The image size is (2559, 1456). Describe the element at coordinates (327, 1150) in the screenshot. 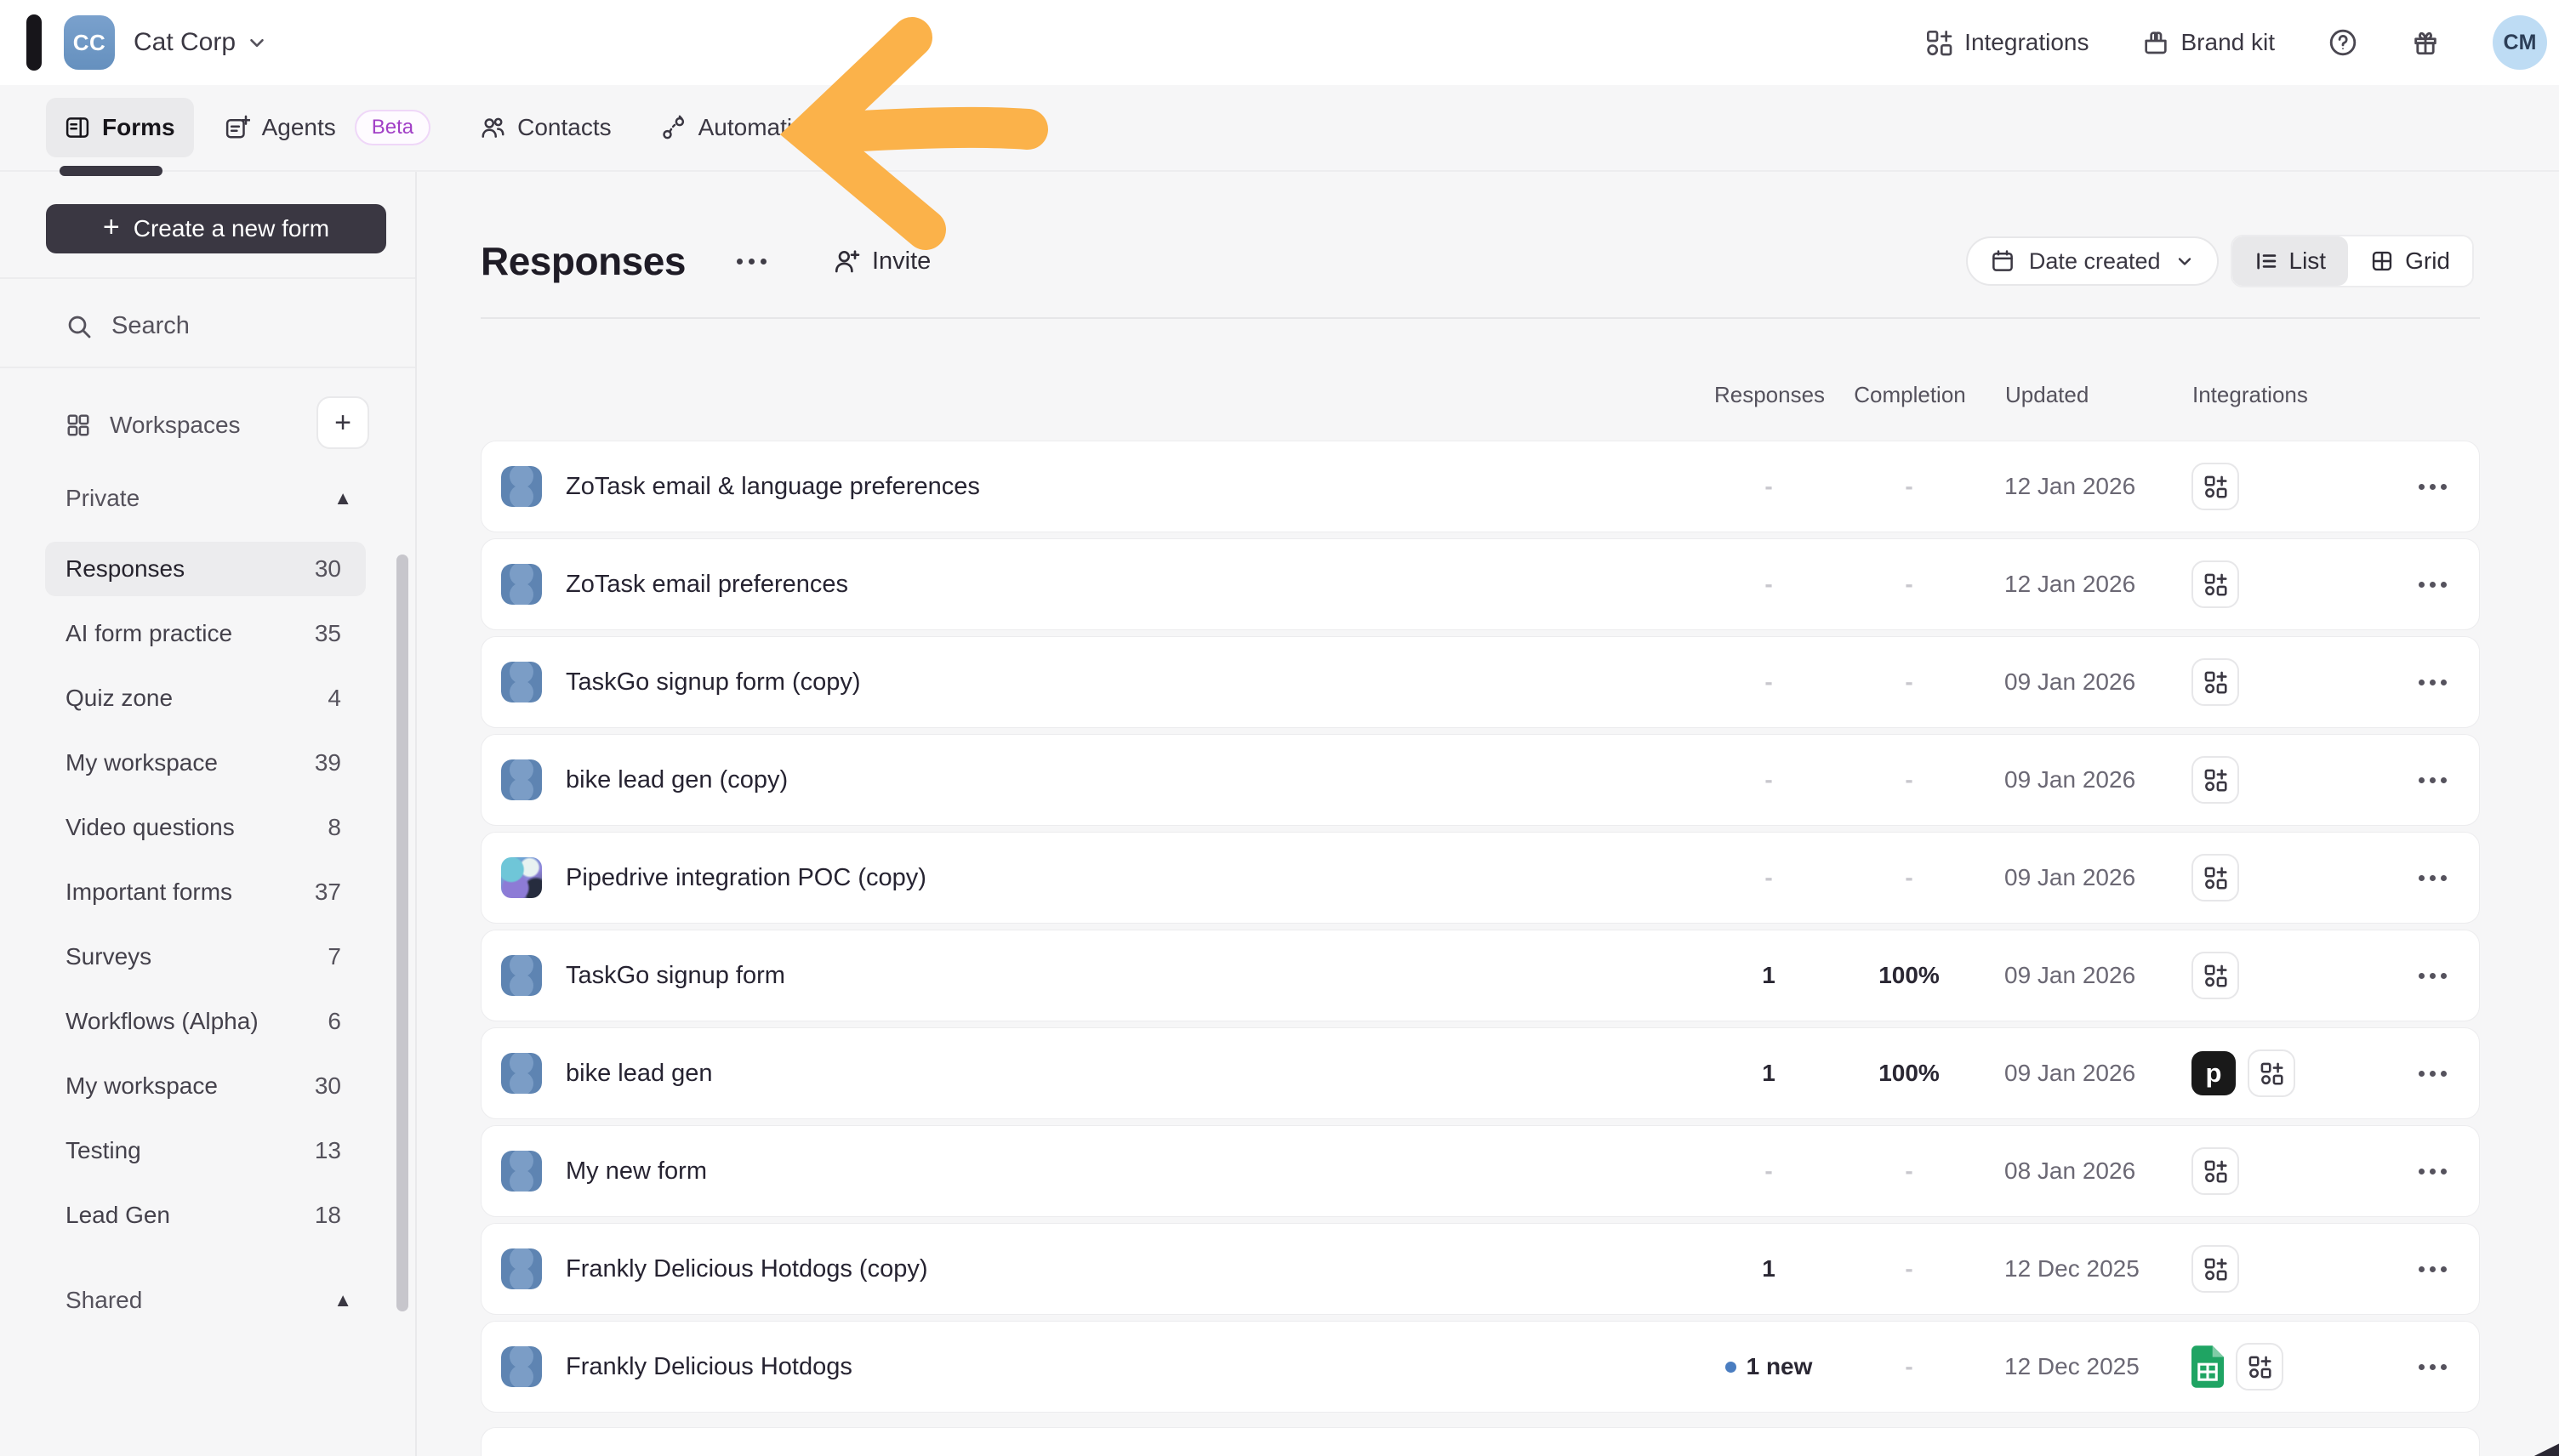

I see `workspace-count: 13` at that location.